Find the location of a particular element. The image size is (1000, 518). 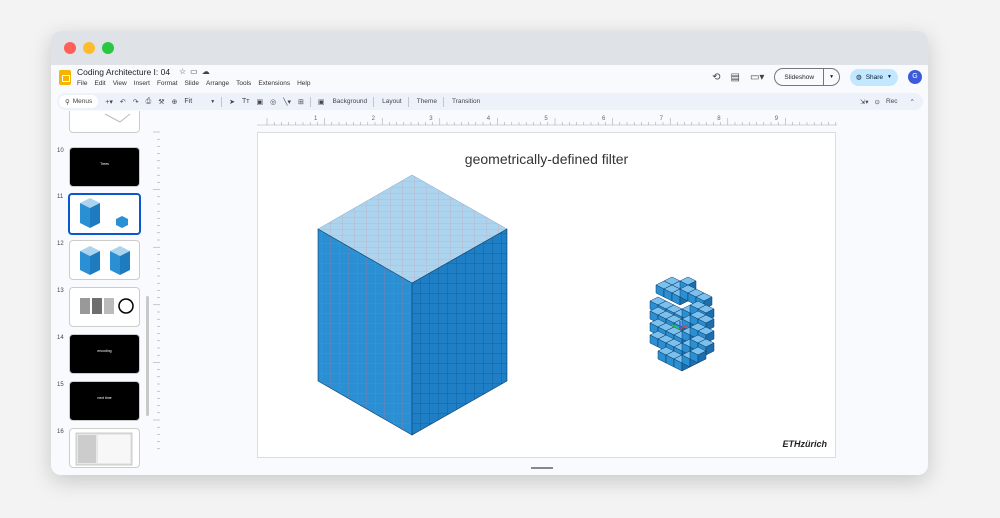

thumbnail-row: 13 is located at coordinates (100, 307).